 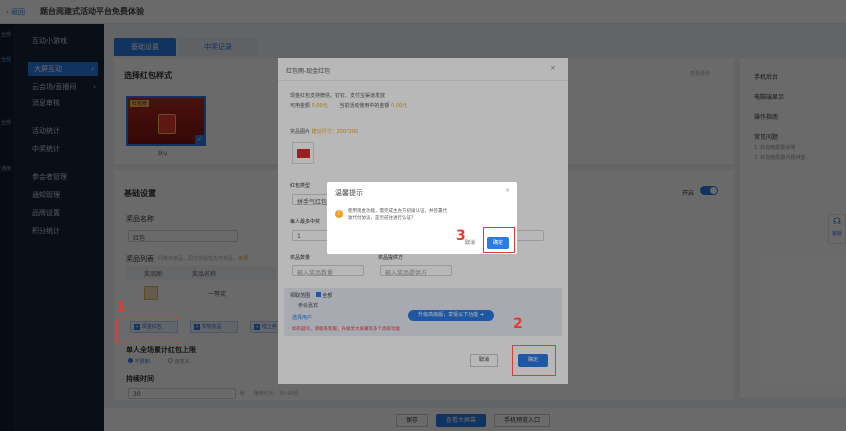 I want to click on warning-icon: !, so click(x=339, y=214).